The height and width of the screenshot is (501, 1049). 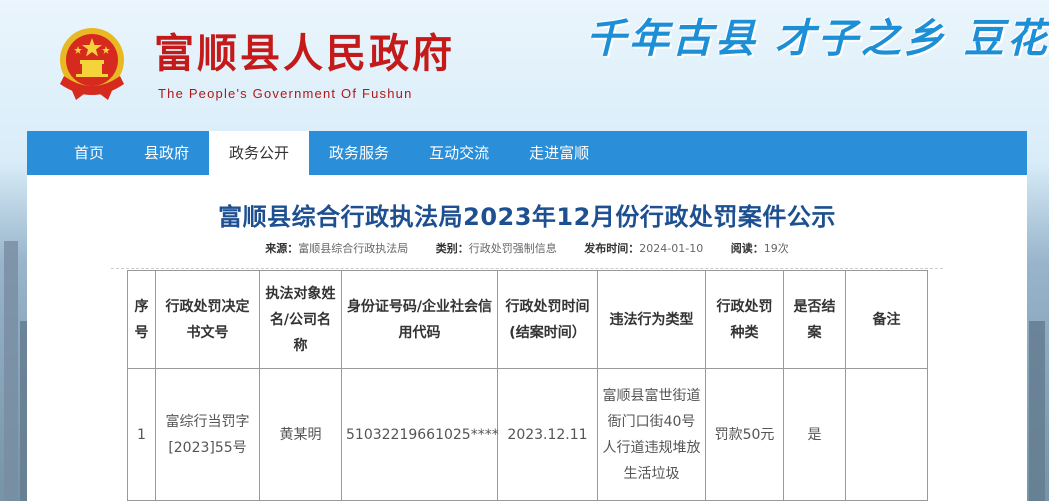 What do you see at coordinates (285, 93) in the screenshot?
I see `site-subtitle: The People's Government Of Fushun` at bounding box center [285, 93].